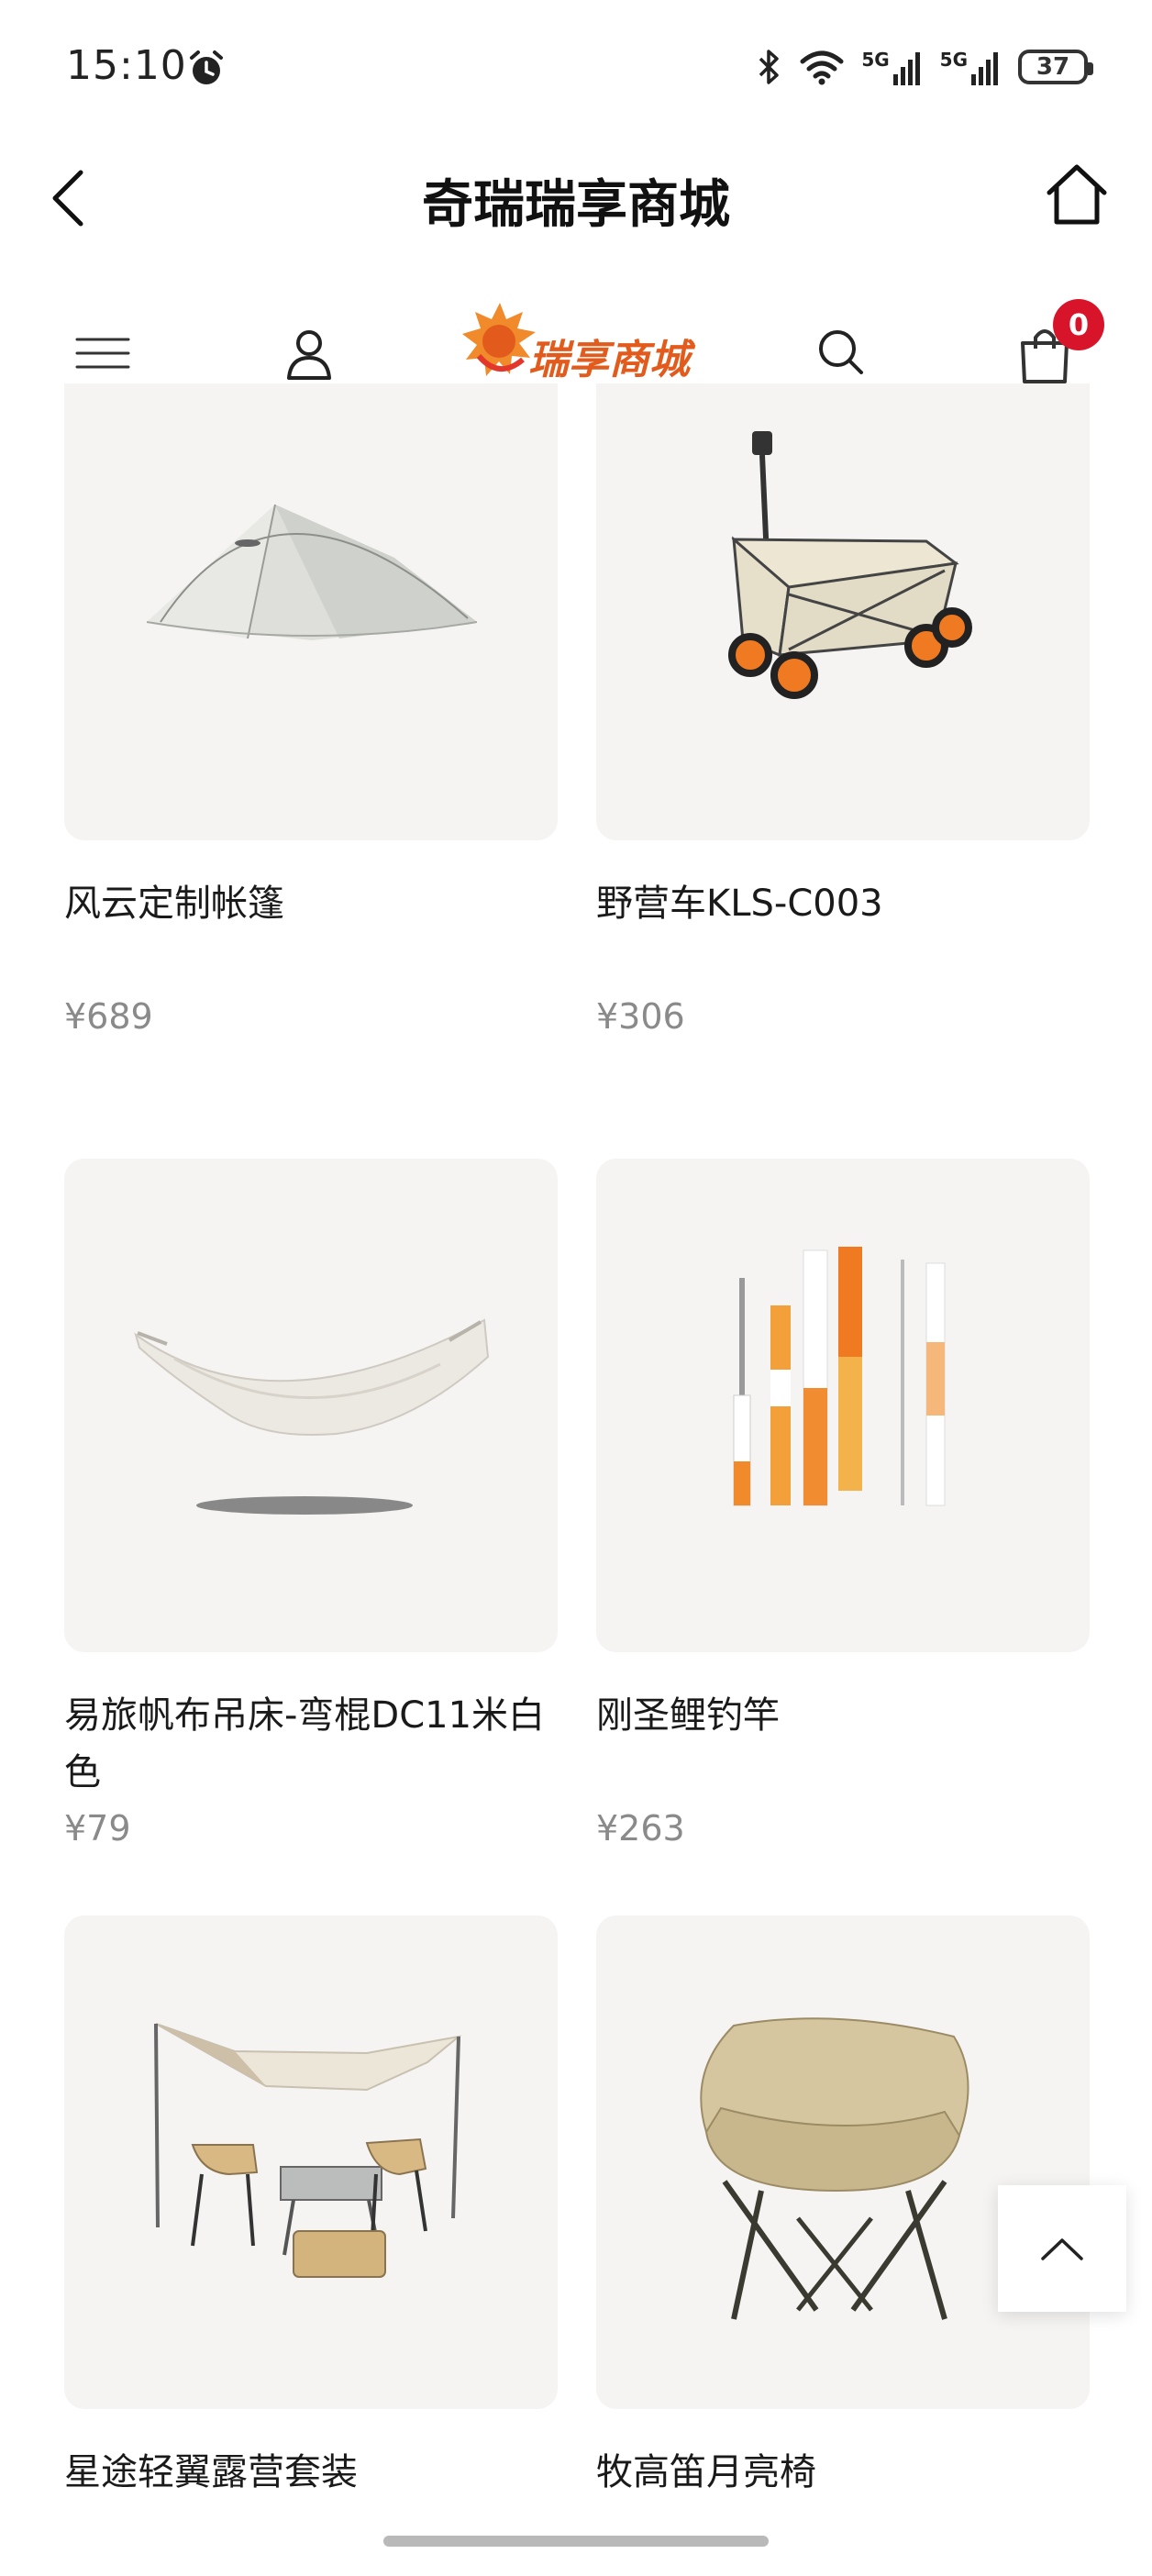 The width and height of the screenshot is (1152, 2576). I want to click on product-card: 星途轻翼露营套装, so click(311, 2240).